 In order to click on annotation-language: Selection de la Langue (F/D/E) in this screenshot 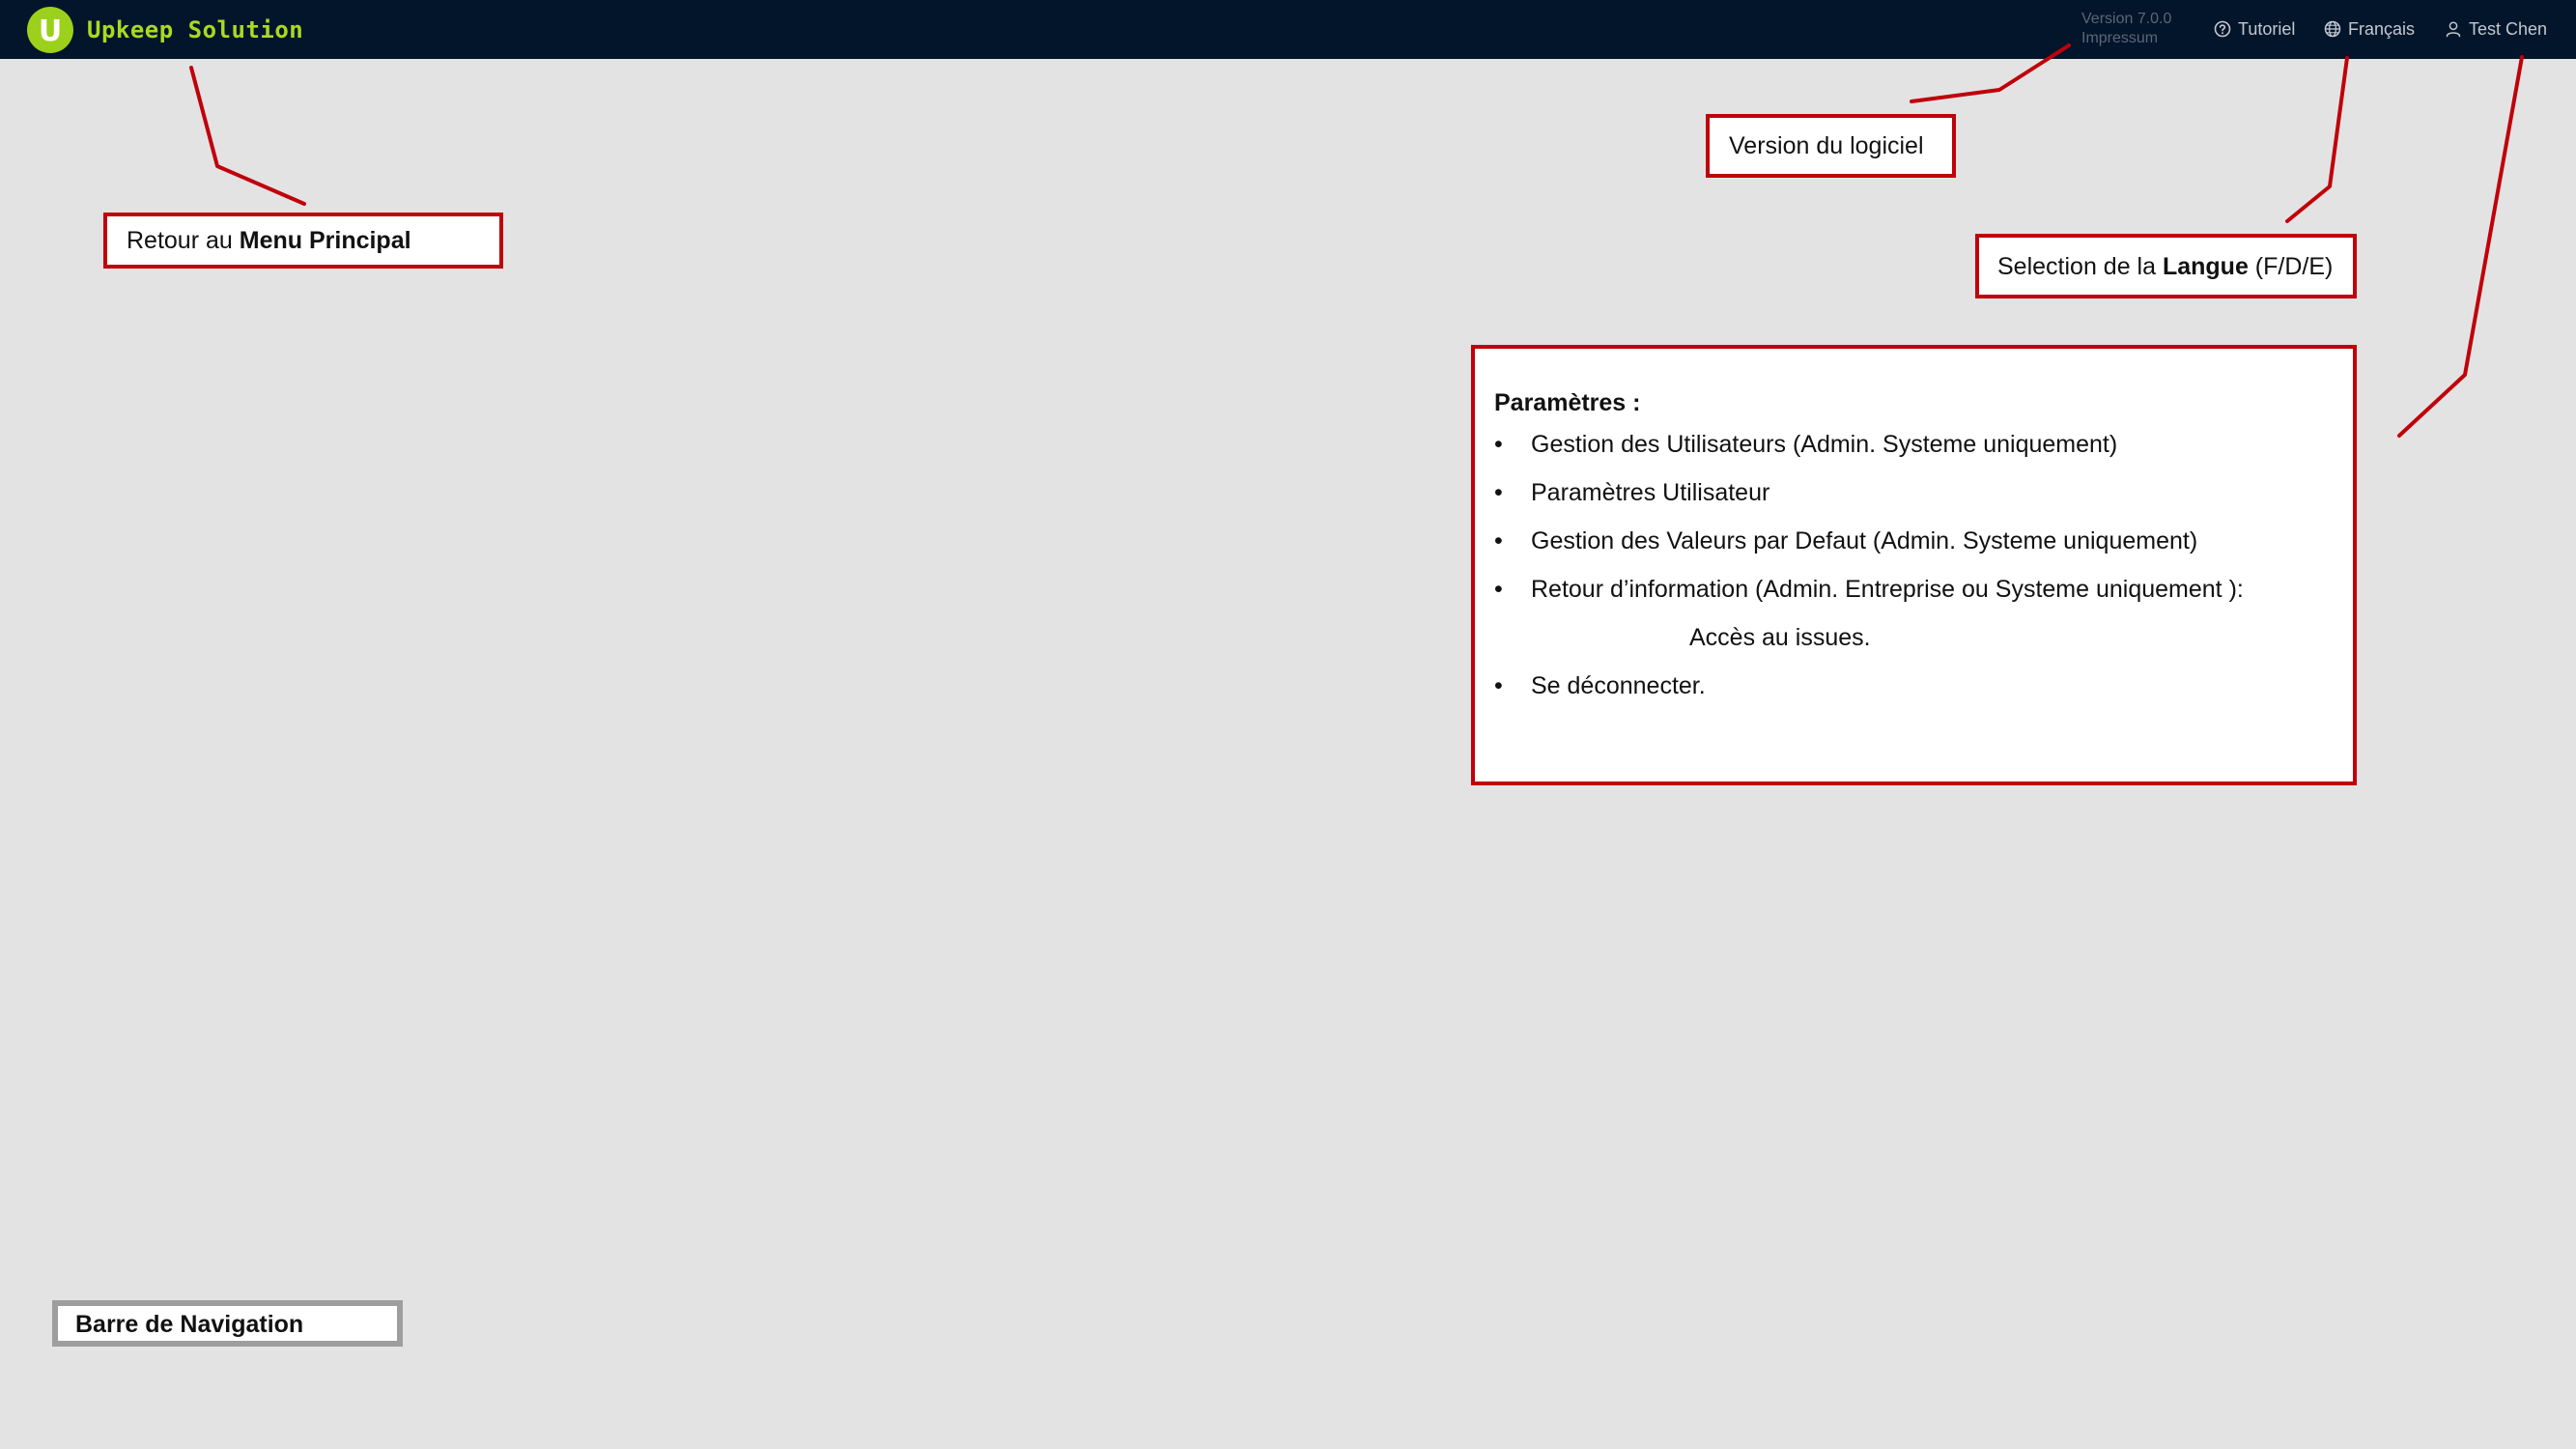, I will do `click(2166, 266)`.